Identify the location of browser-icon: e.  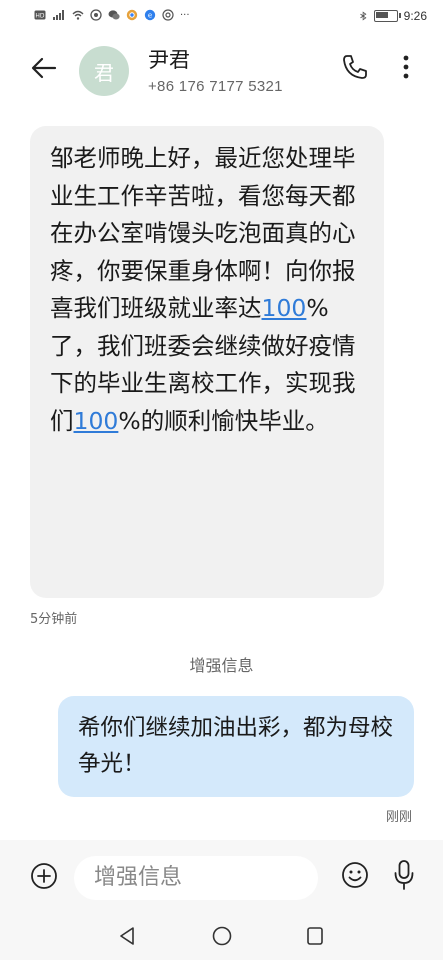
(150, 15).